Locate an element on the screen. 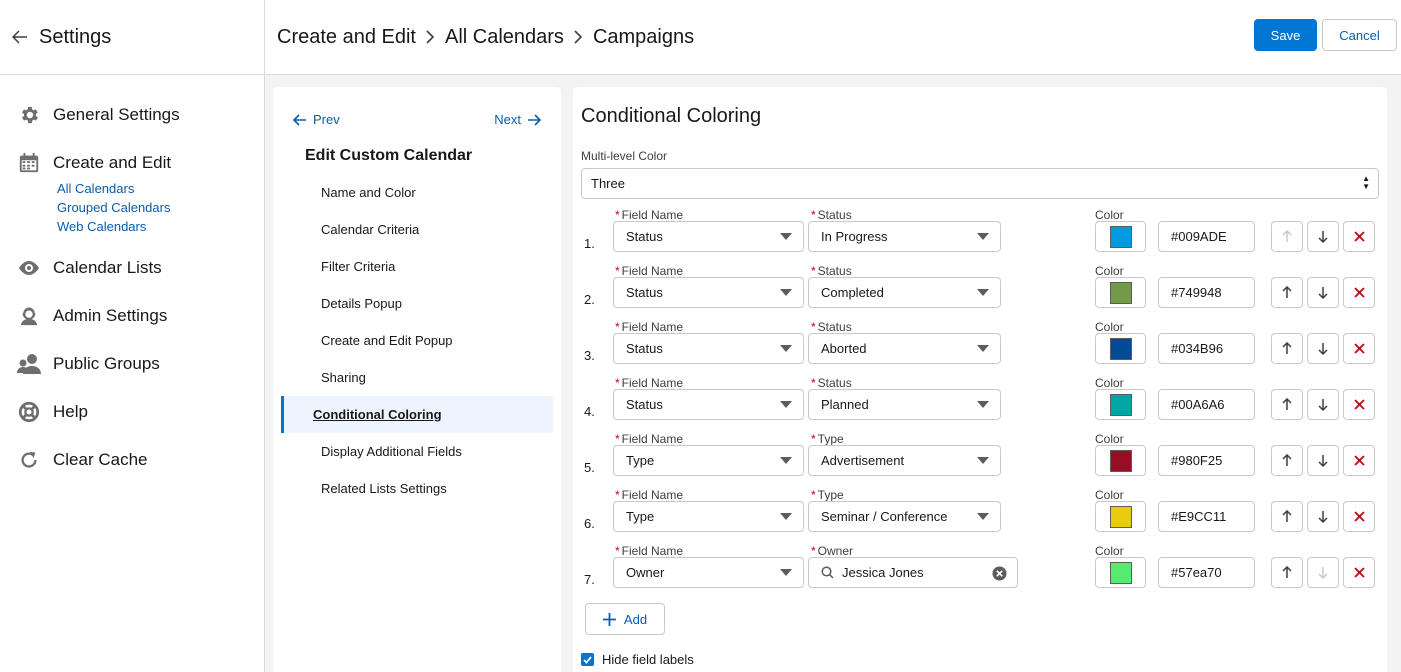 This screenshot has height=672, width=1401. next-label: Next is located at coordinates (507, 119).